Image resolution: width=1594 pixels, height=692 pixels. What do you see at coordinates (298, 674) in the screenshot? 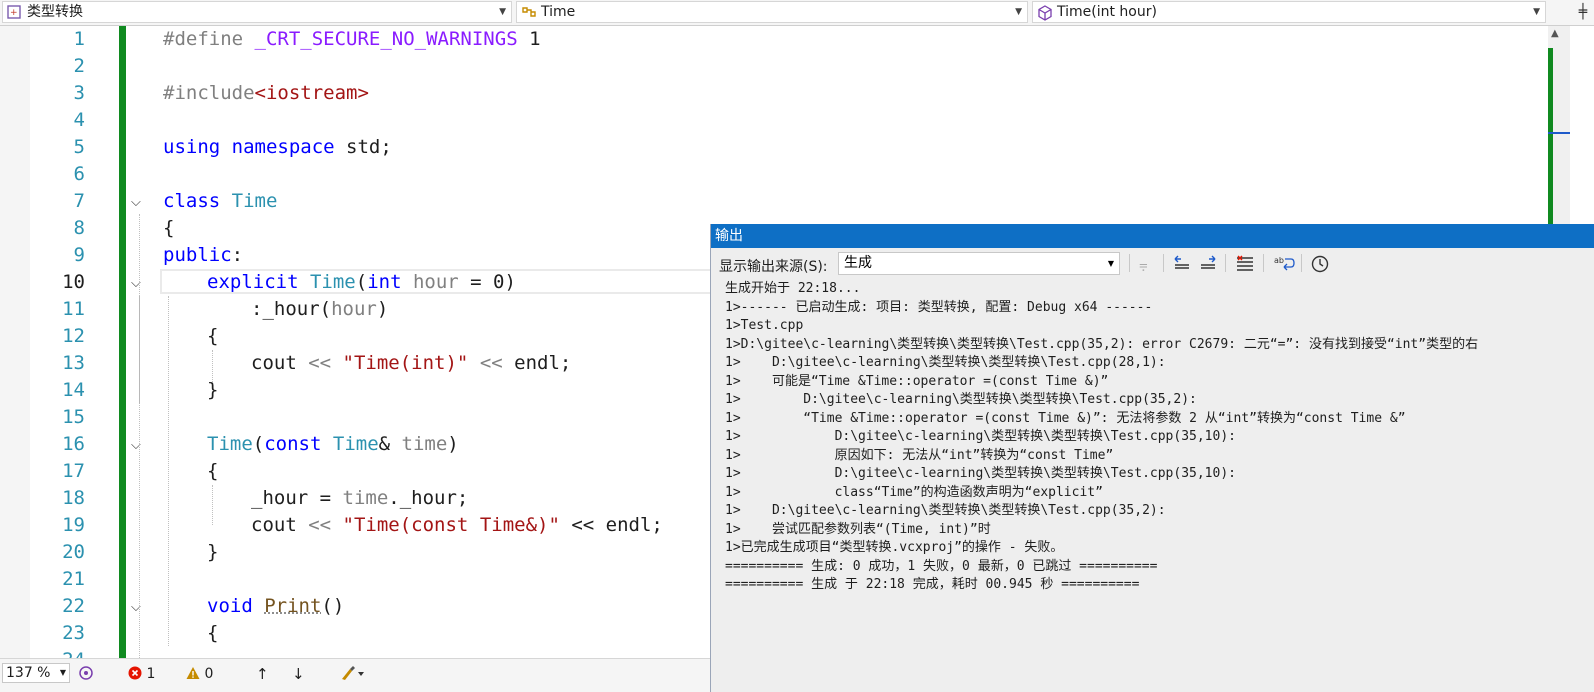
I see `next-issue-icon: ↓` at bounding box center [298, 674].